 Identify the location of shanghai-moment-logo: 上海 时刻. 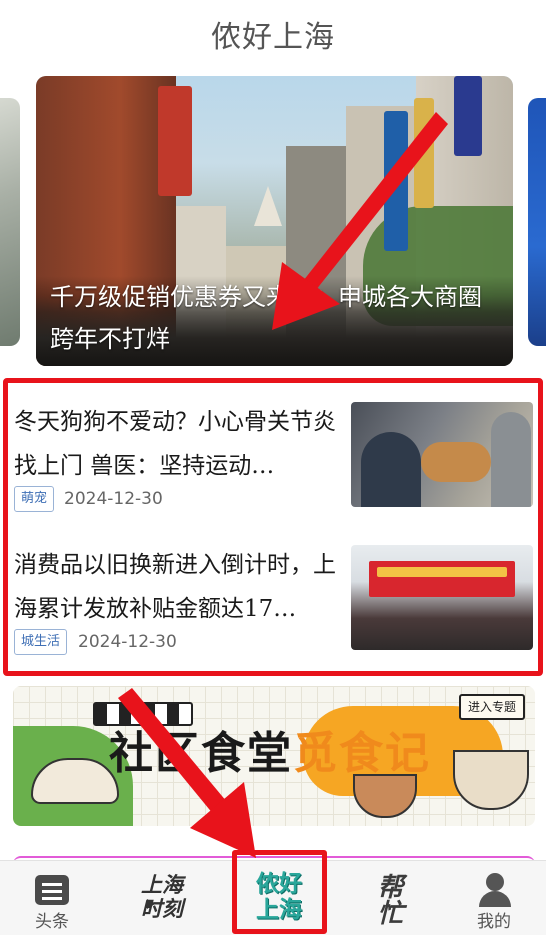
(162, 897).